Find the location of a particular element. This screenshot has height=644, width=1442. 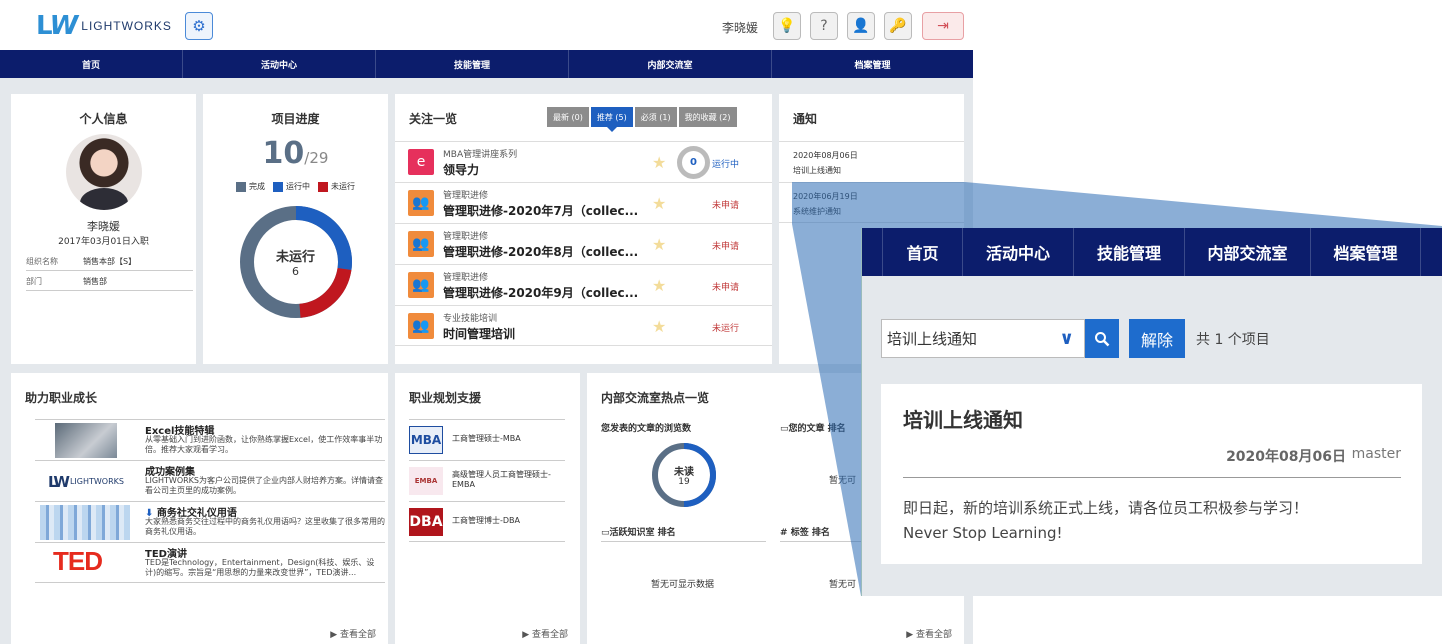

panel-title: 职业规划支援 is located at coordinates (445, 398).